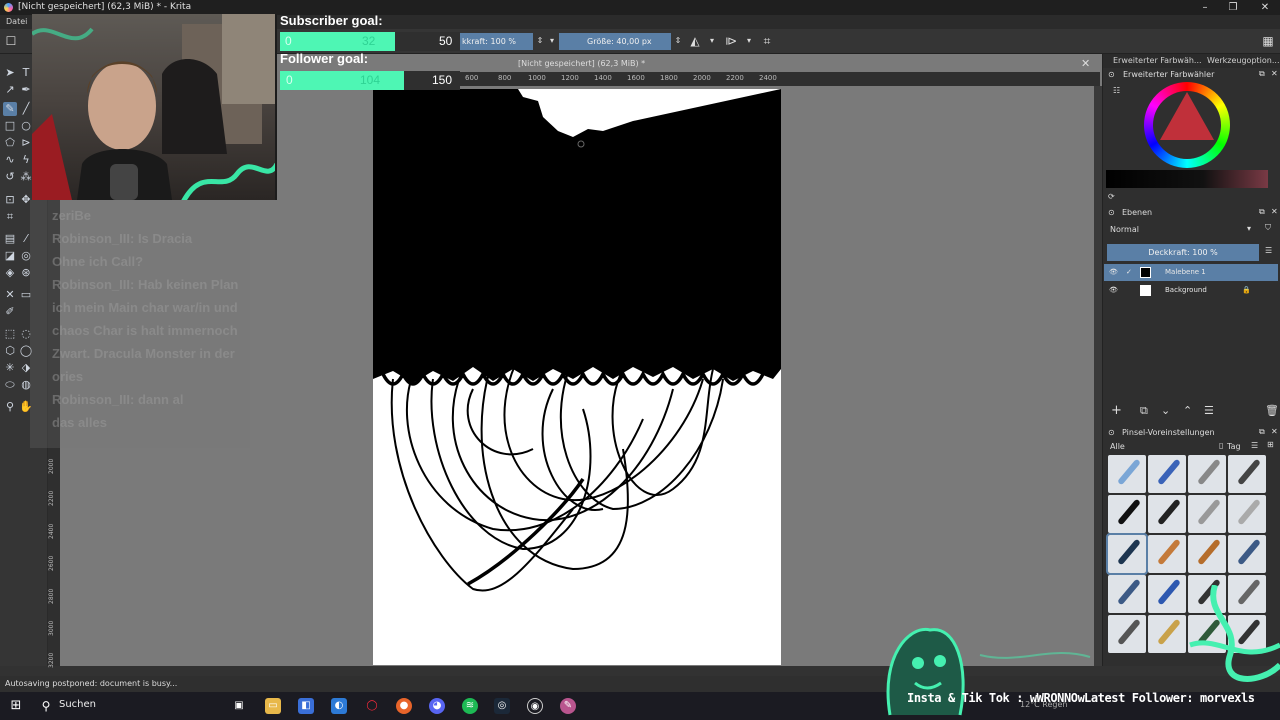 The width and height of the screenshot is (1280, 720). What do you see at coordinates (502, 706) in the screenshot?
I see `steam-icon: ◎` at bounding box center [502, 706].